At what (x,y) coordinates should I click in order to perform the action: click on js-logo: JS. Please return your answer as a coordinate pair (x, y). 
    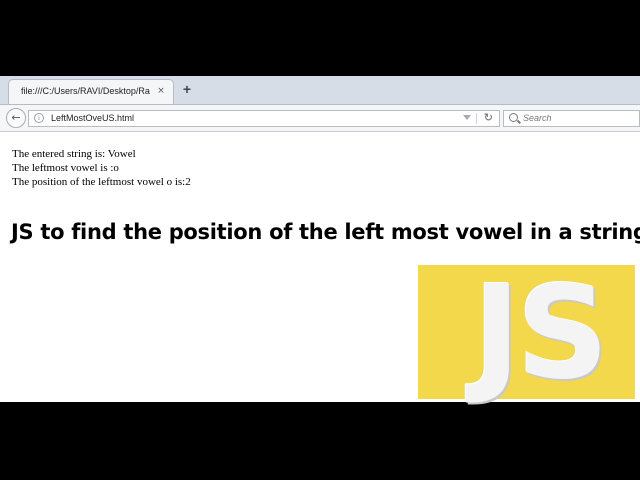
    Looking at the image, I should click on (526, 333).